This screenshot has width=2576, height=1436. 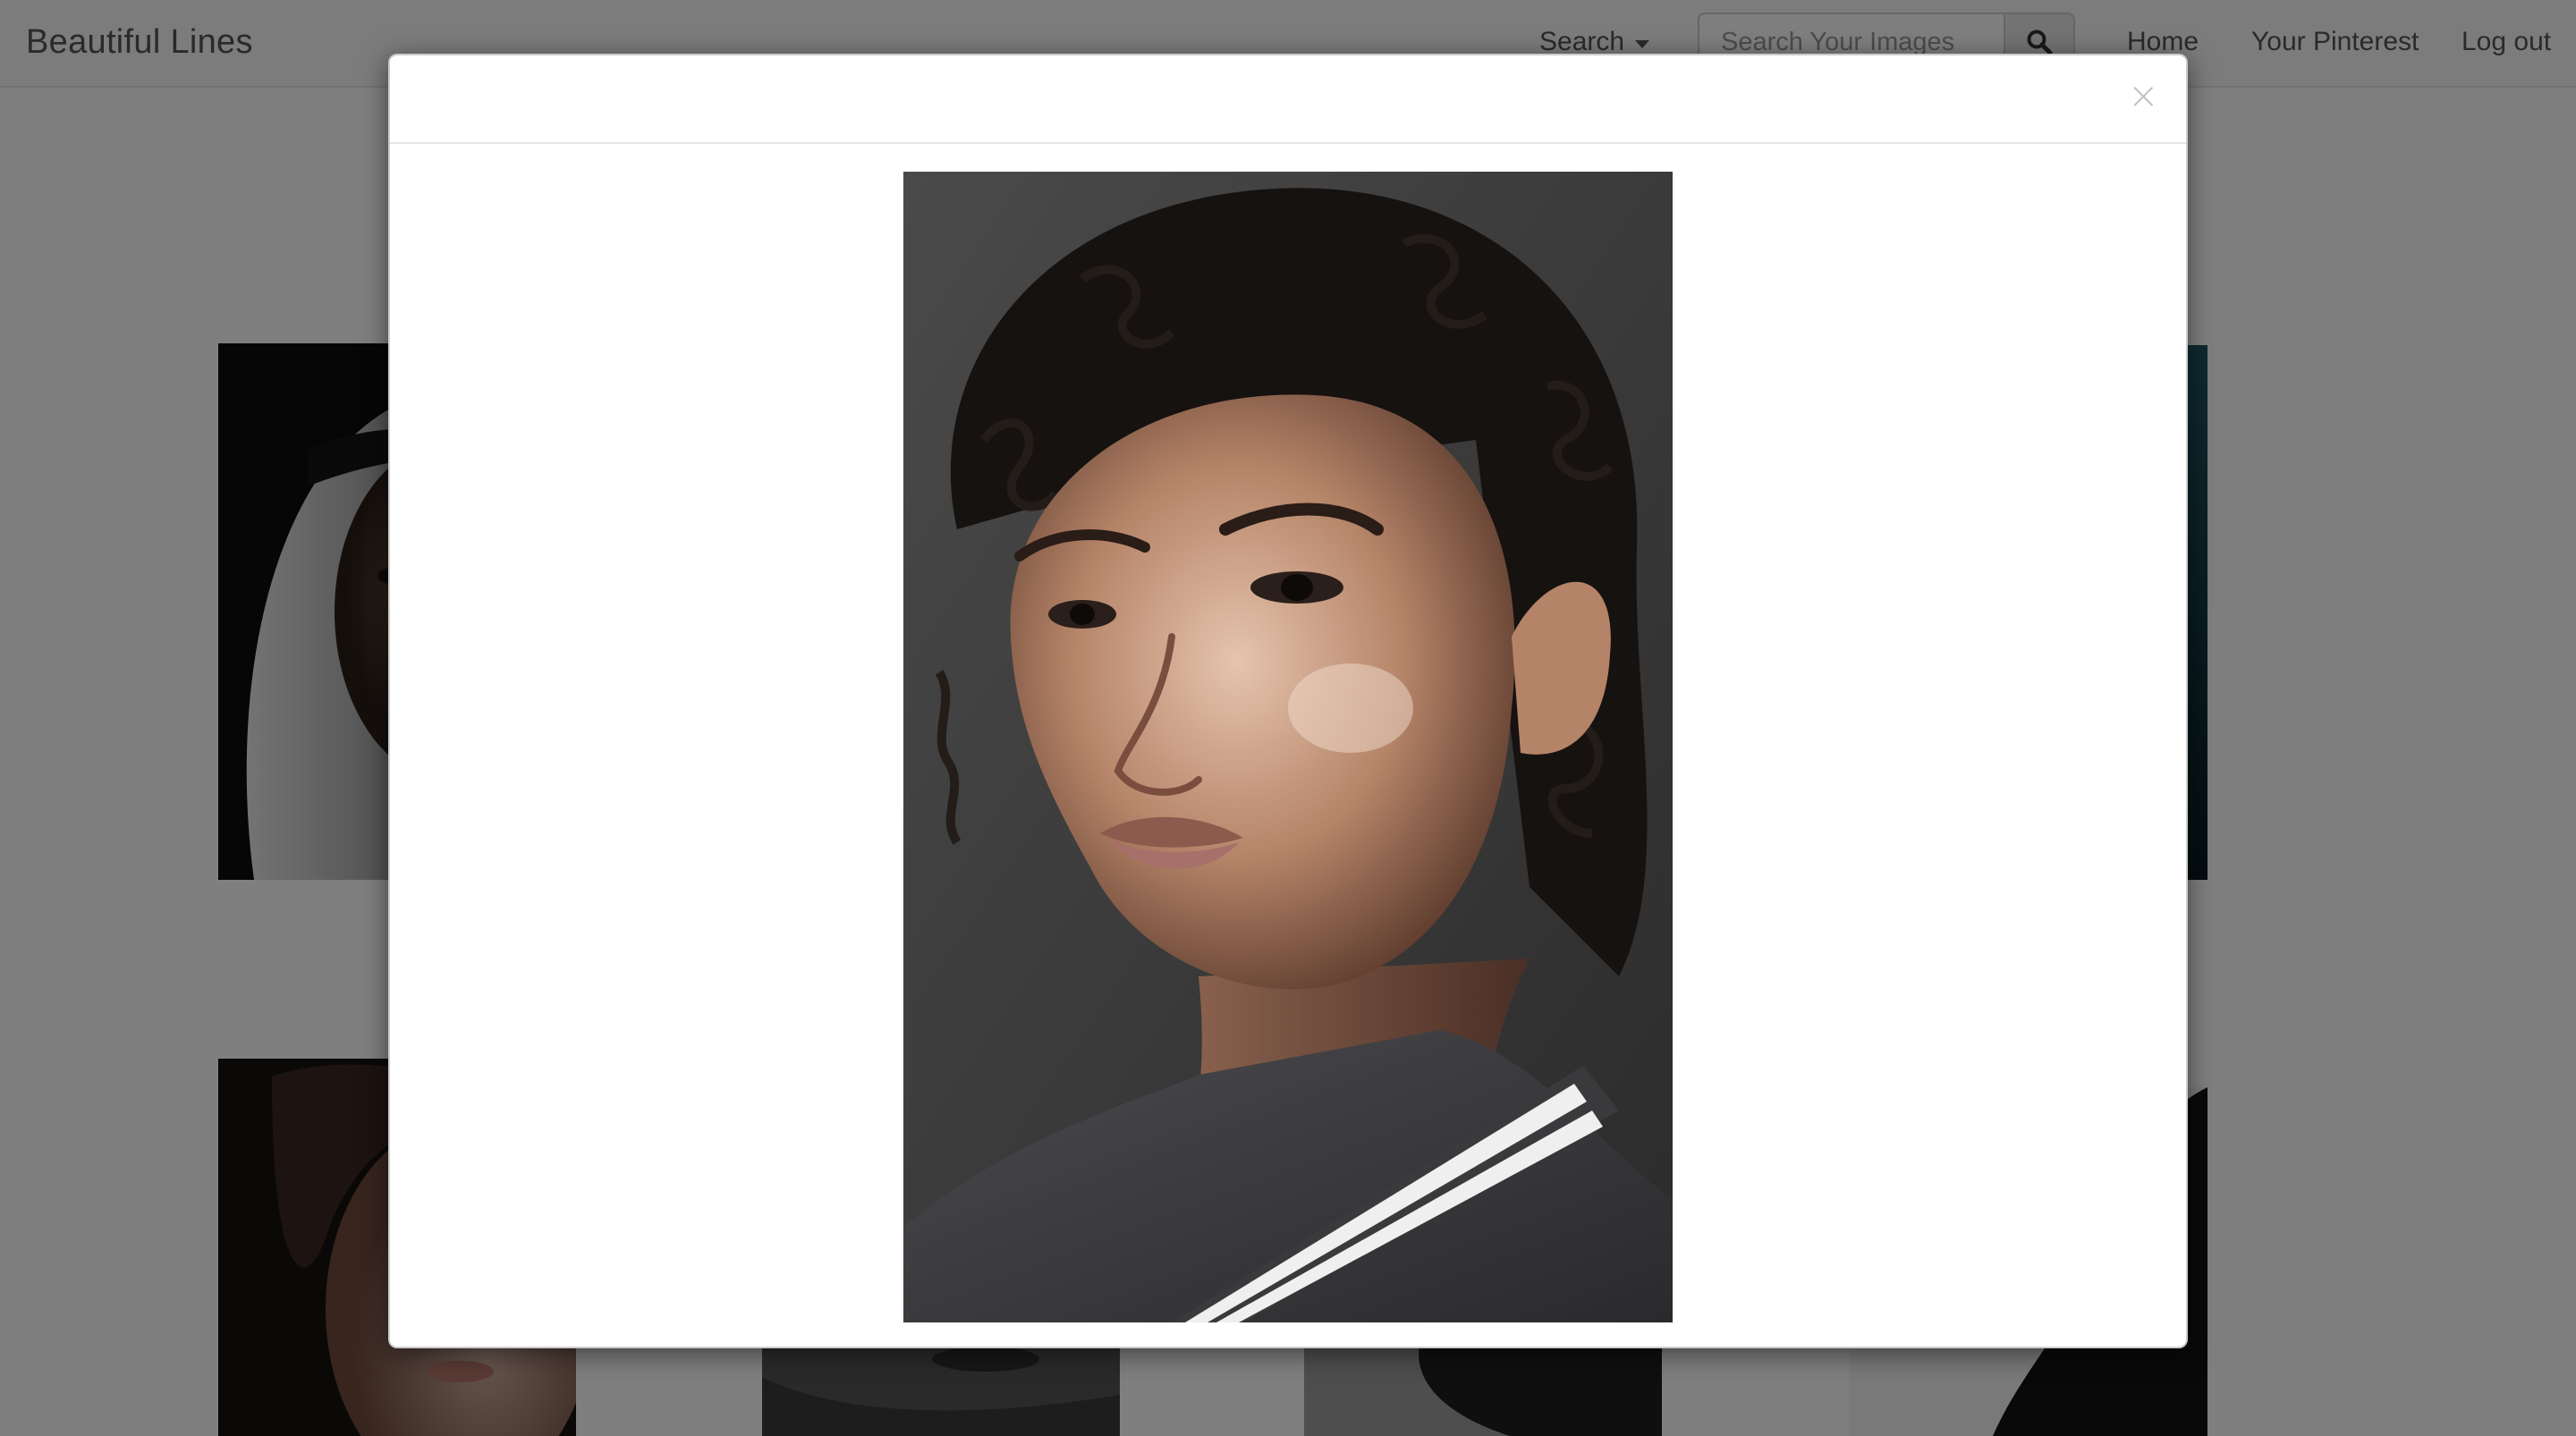 I want to click on modal-header: ×, so click(x=1288, y=99).